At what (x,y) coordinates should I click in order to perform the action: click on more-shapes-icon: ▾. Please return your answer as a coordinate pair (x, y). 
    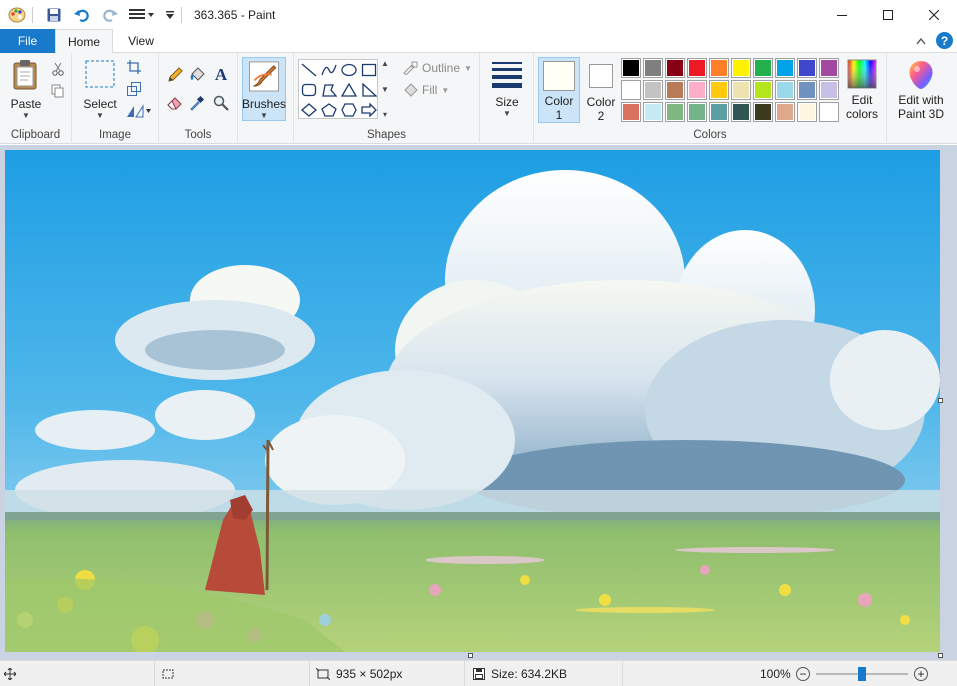
    Looking at the image, I should click on (385, 114).